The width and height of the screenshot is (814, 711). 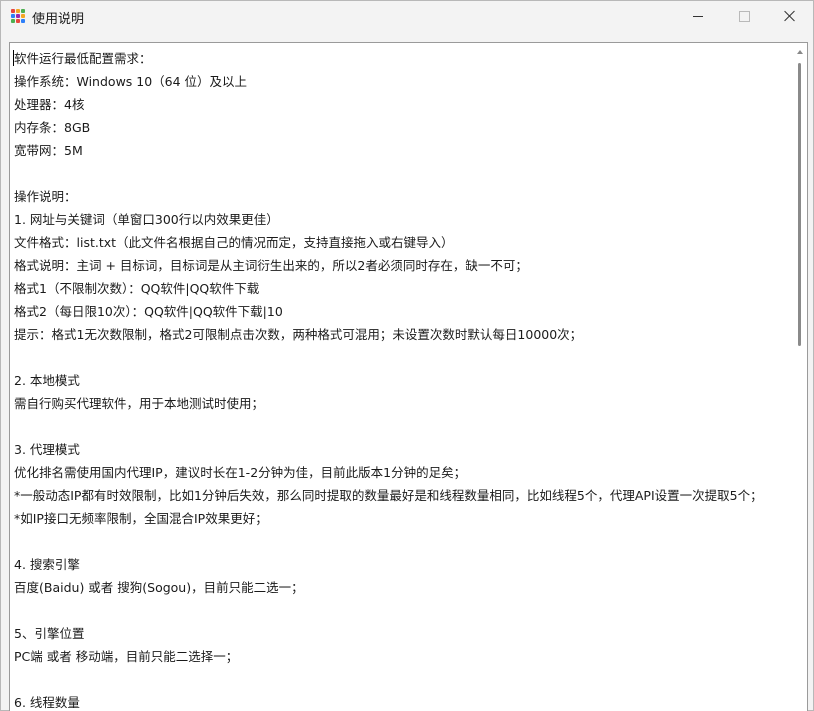 I want to click on app-grid-icon, so click(x=18, y=16).